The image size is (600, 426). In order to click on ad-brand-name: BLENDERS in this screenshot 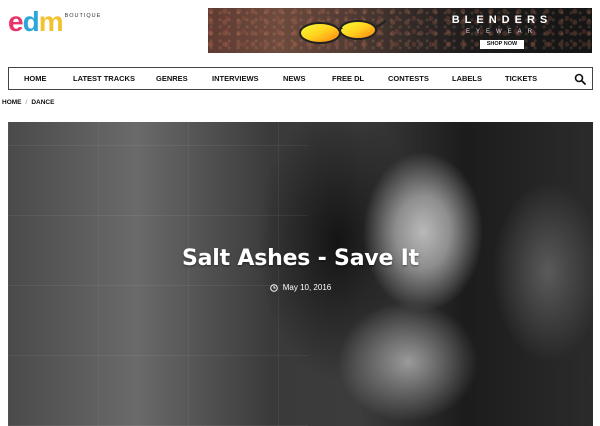, I will do `click(502, 20)`.